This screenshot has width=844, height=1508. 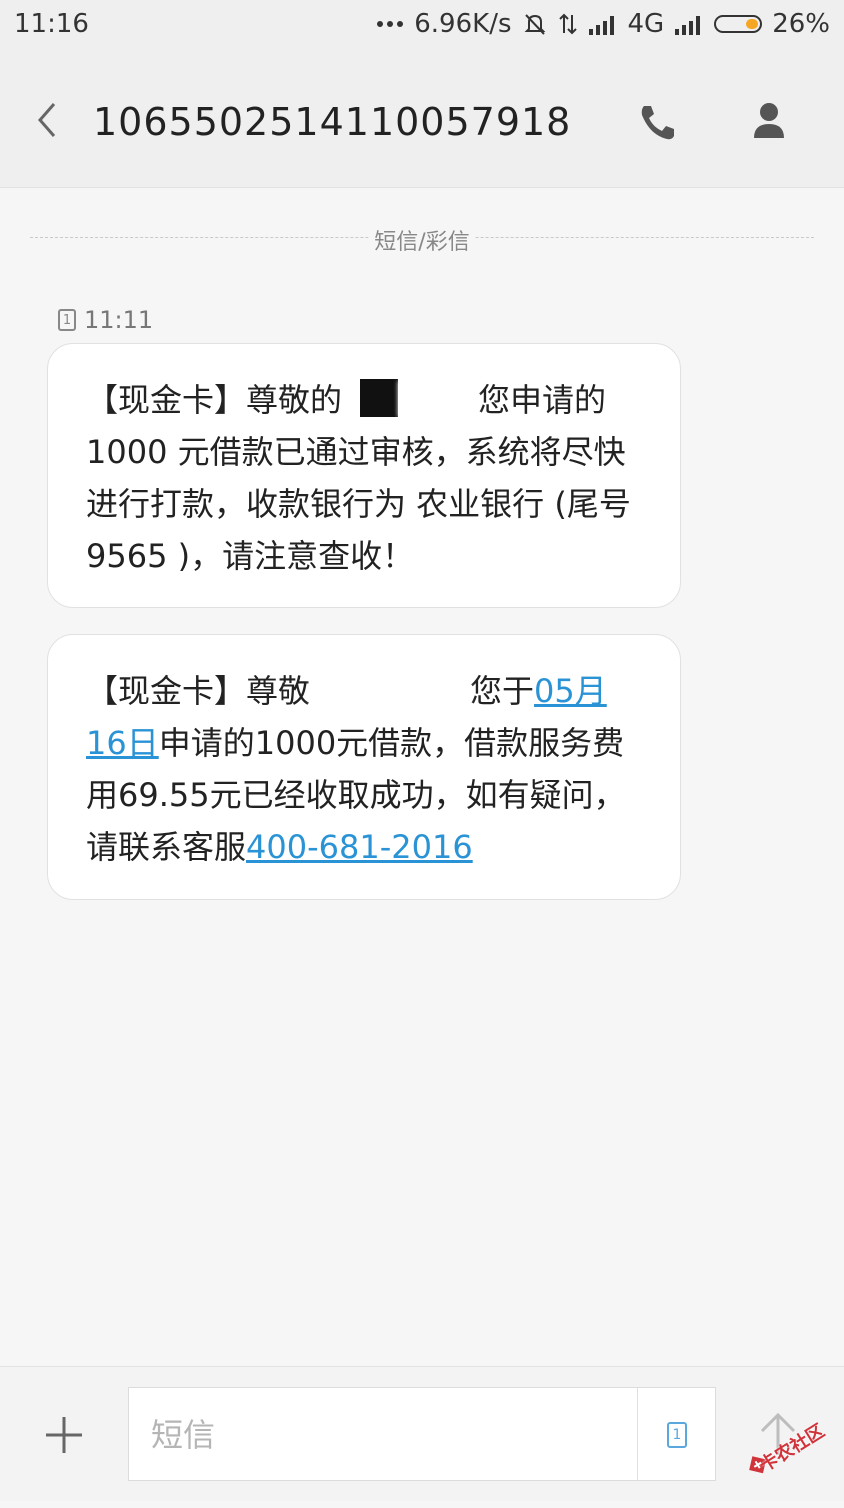 I want to click on conversation-header: 1065502514110057918, so click(x=422, y=119).